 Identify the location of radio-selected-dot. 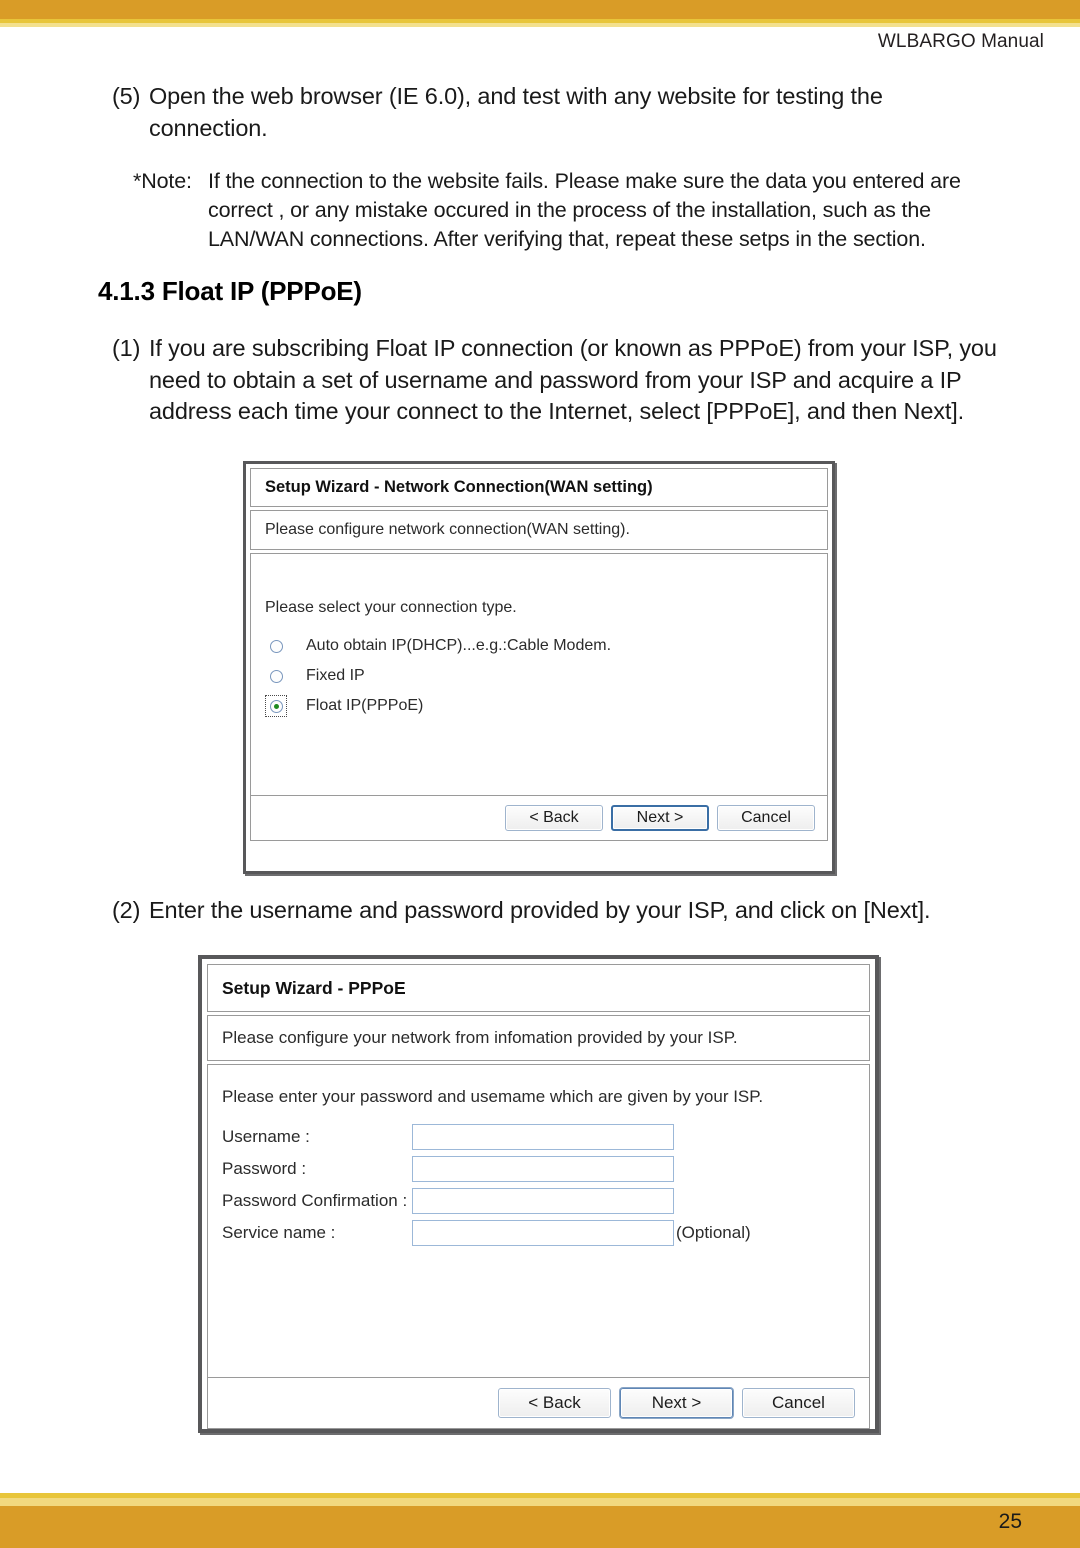
(276, 706).